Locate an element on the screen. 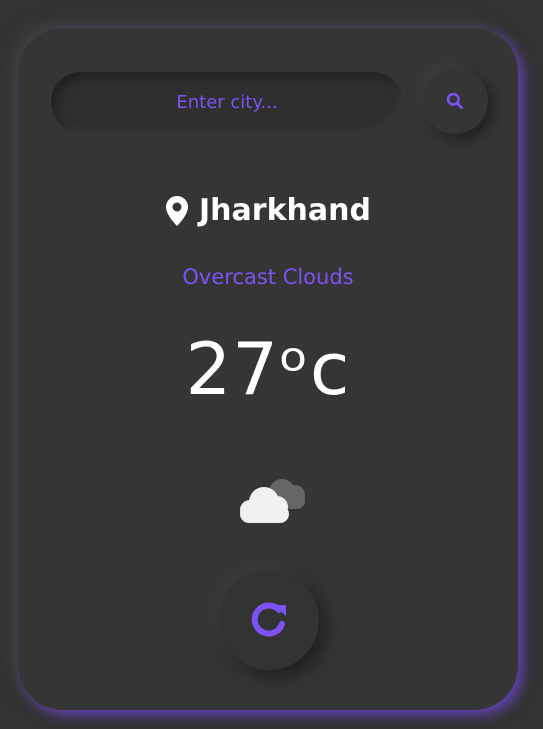 The image size is (543, 729). location-heading: Jharkhand is located at coordinates (268, 210).